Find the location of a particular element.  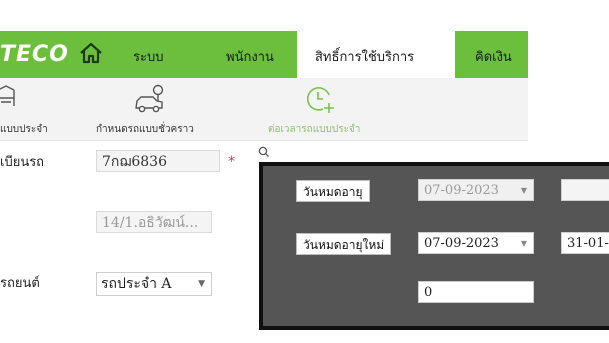

expire-date-end-field is located at coordinates (585, 190).